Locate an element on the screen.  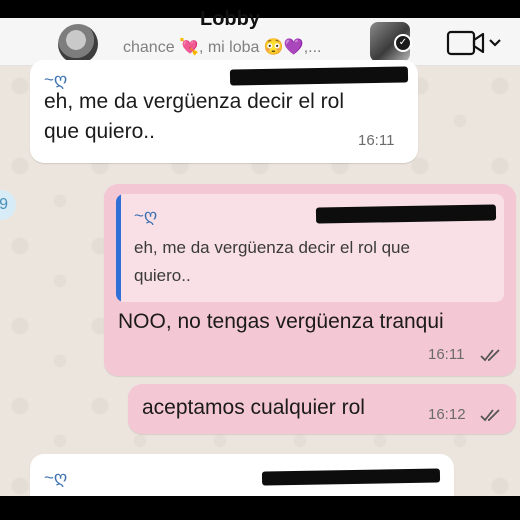
message-text-line-1: eh, me da vergüenza decir el rol is located at coordinates (194, 101).